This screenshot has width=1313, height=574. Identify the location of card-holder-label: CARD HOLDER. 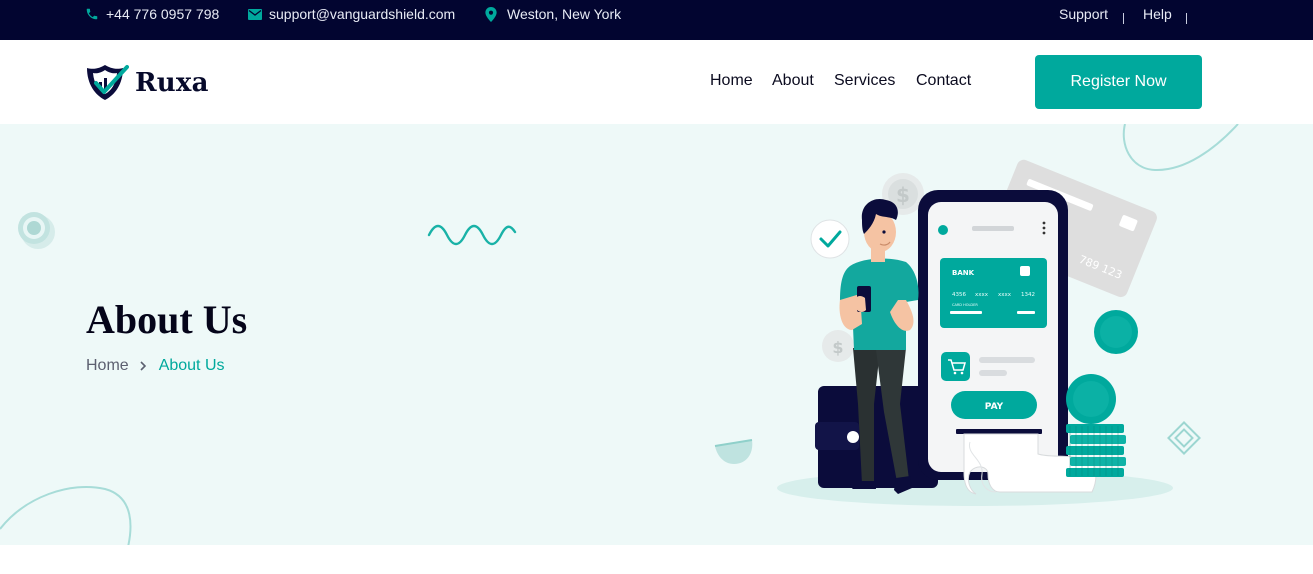
(965, 305).